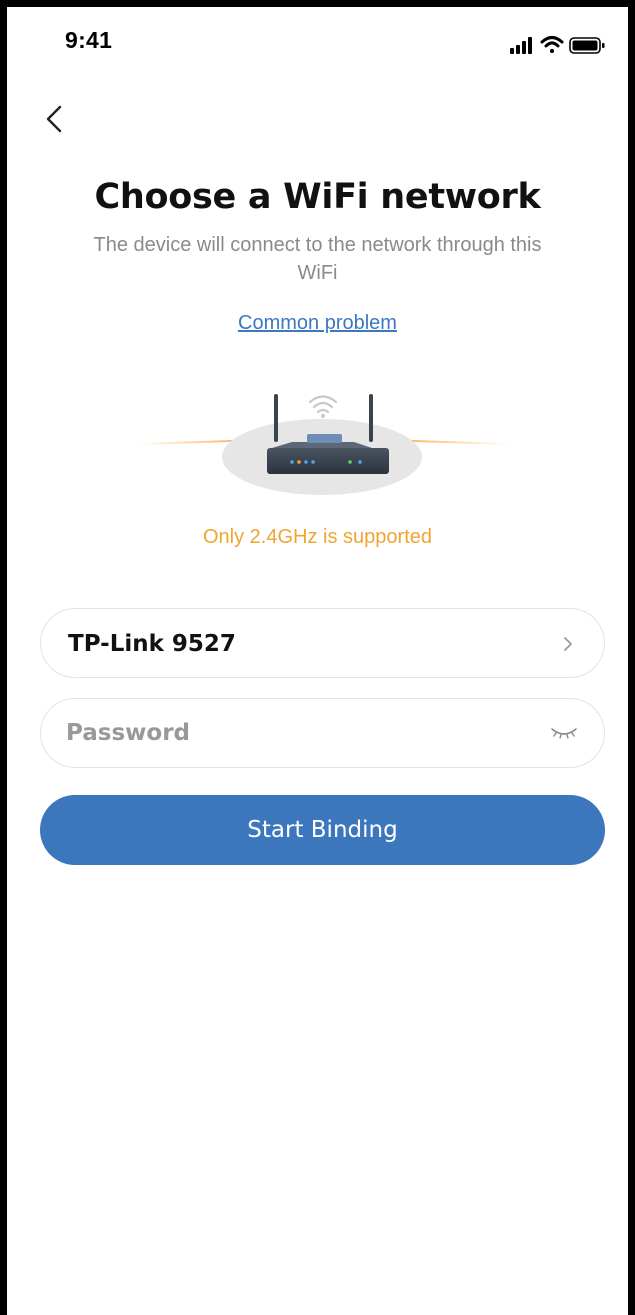  What do you see at coordinates (587, 45) in the screenshot?
I see `battery-icon` at bounding box center [587, 45].